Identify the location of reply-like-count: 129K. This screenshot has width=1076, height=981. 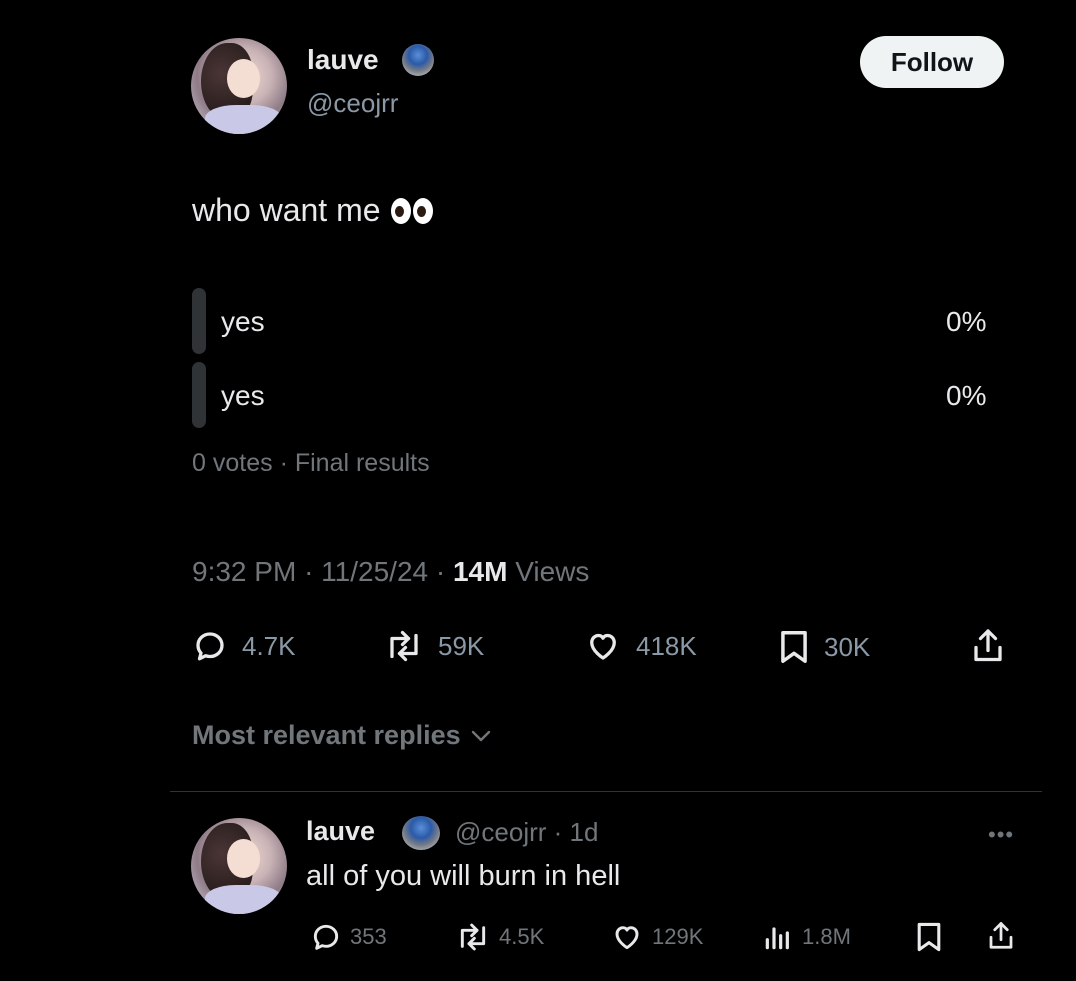
(678, 936).